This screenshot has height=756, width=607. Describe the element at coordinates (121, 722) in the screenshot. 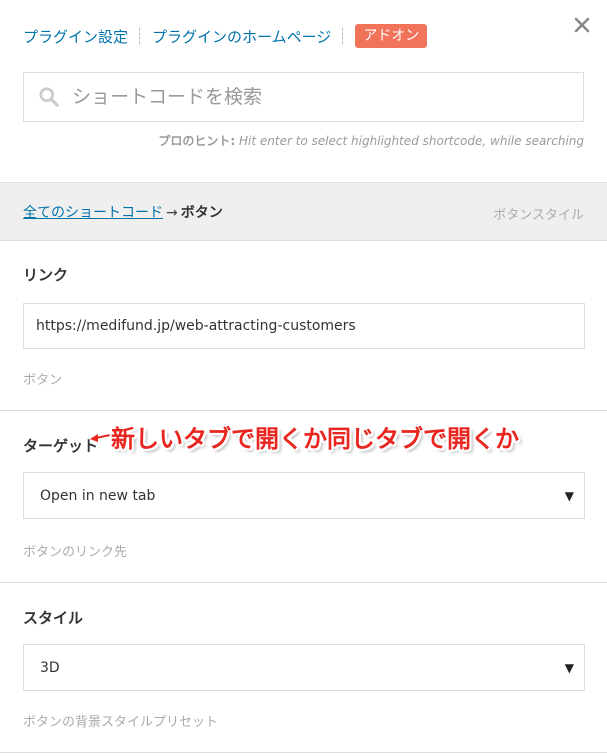

I see `style-description: ボタンの背景スタイルプリセット` at that location.